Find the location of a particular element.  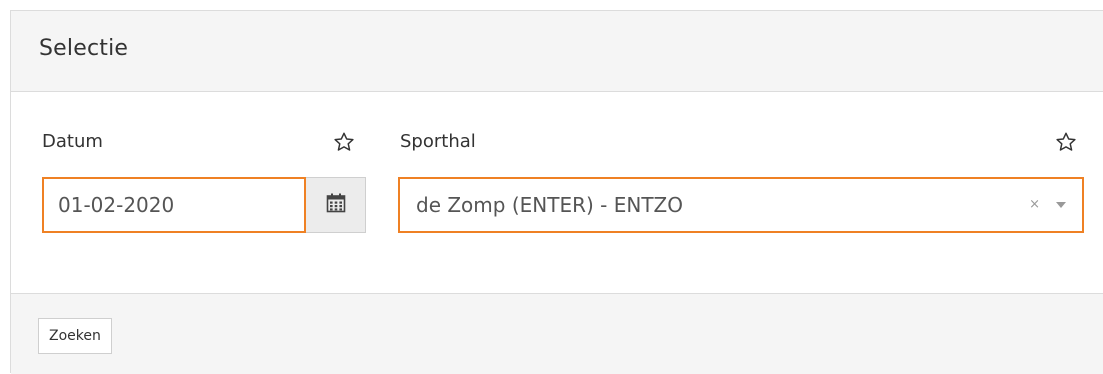

panel-title: Selectie is located at coordinates (84, 48).